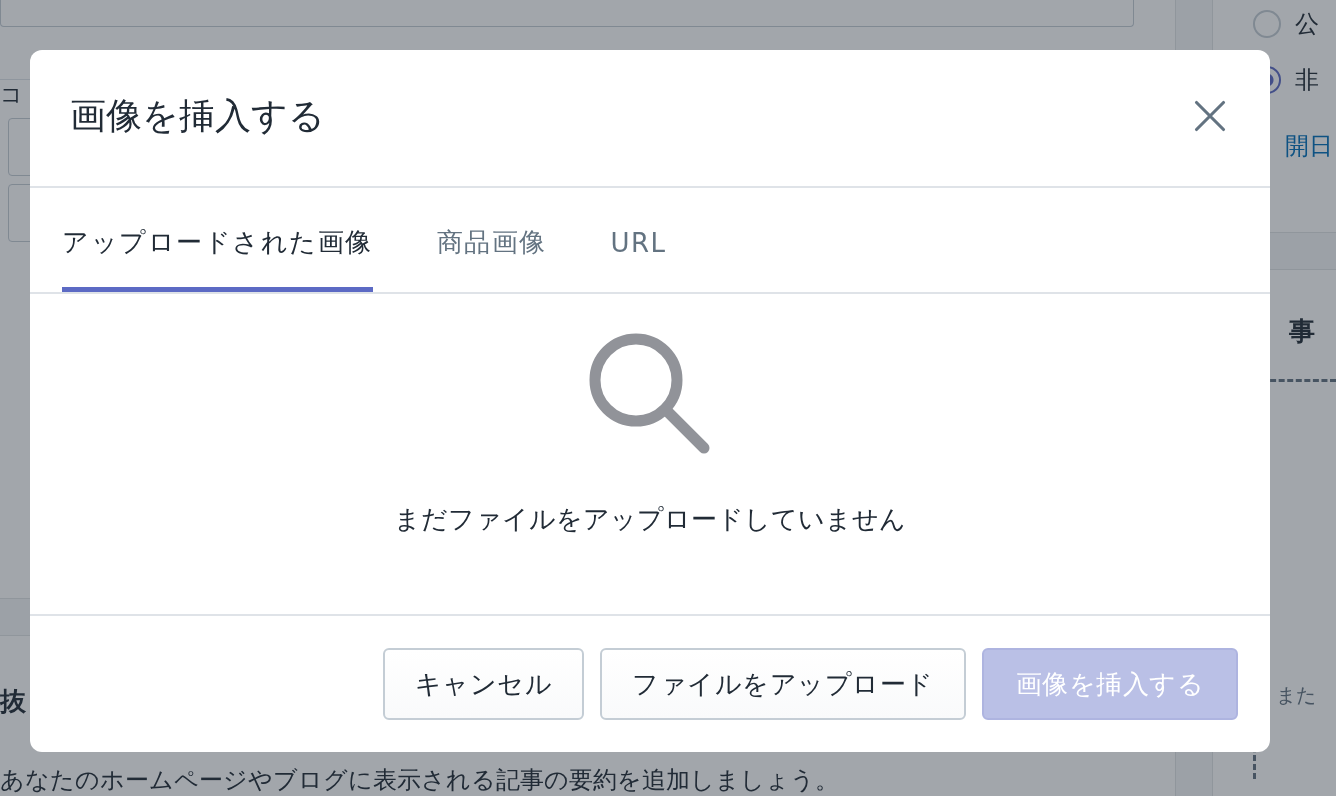  Describe the element at coordinates (1267, 24) in the screenshot. I see `radio-button` at that location.